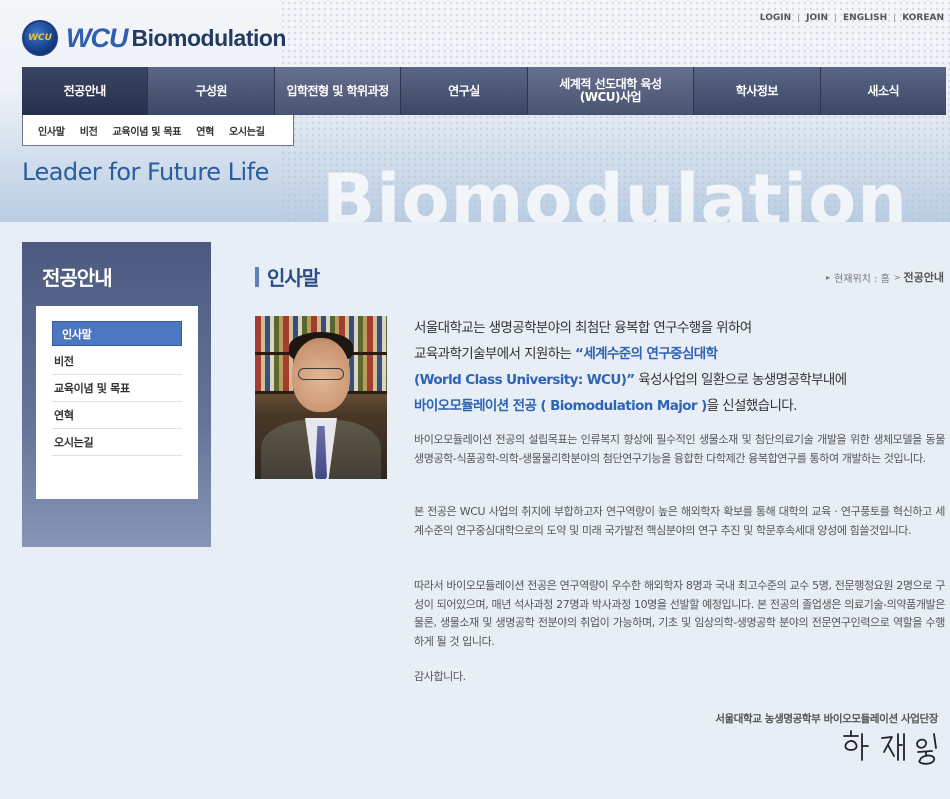  Describe the element at coordinates (862, 279) in the screenshot. I see `breadcrumb-prefix: 현재위치 : 홈` at that location.